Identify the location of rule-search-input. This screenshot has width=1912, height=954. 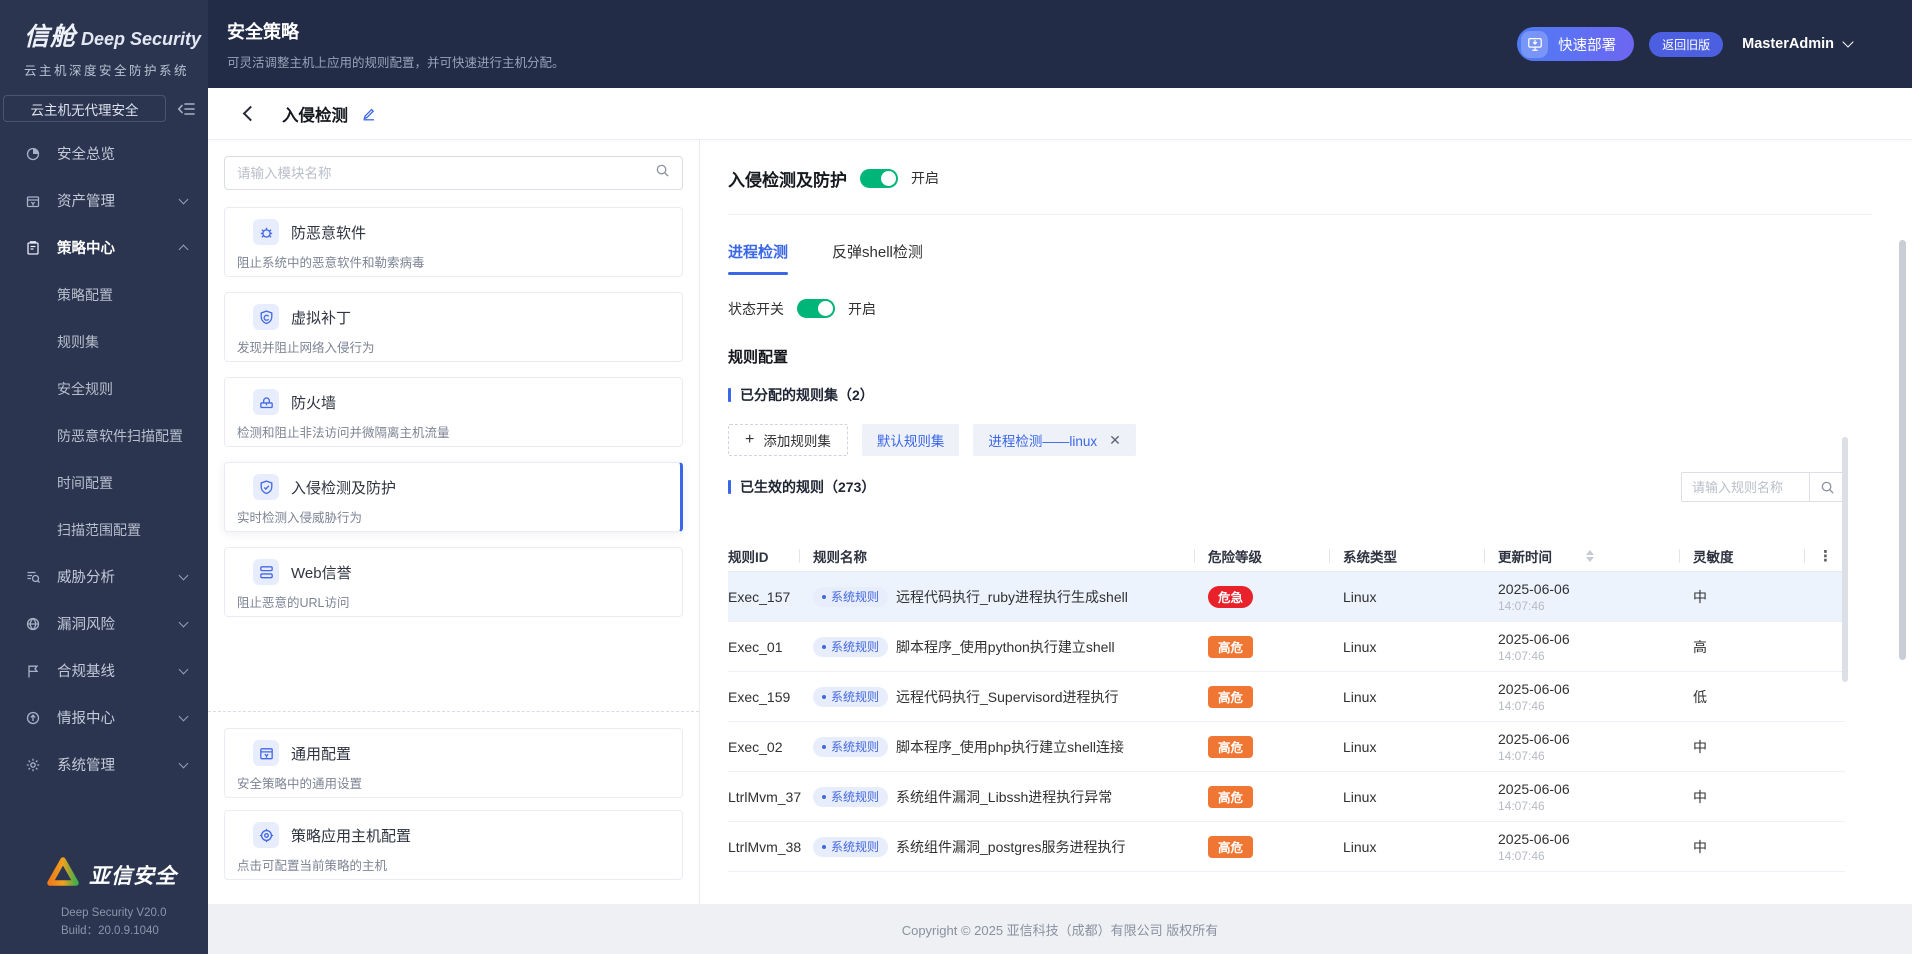
(1745, 487).